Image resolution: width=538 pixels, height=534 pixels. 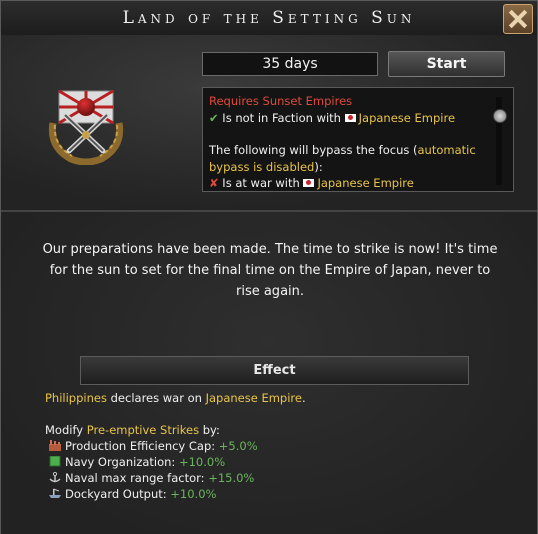 I want to click on bypass-target-link: Japanese Empire, so click(x=365, y=183).